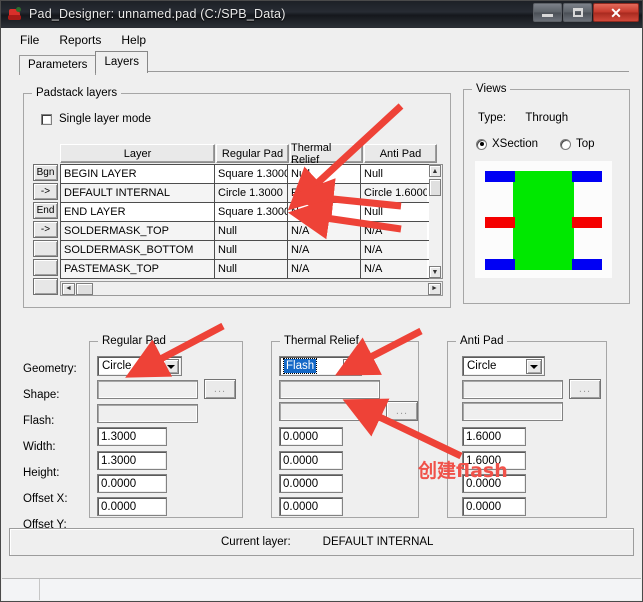 The height and width of the screenshot is (602, 643). I want to click on column-header-layer: Layer, so click(137, 153).